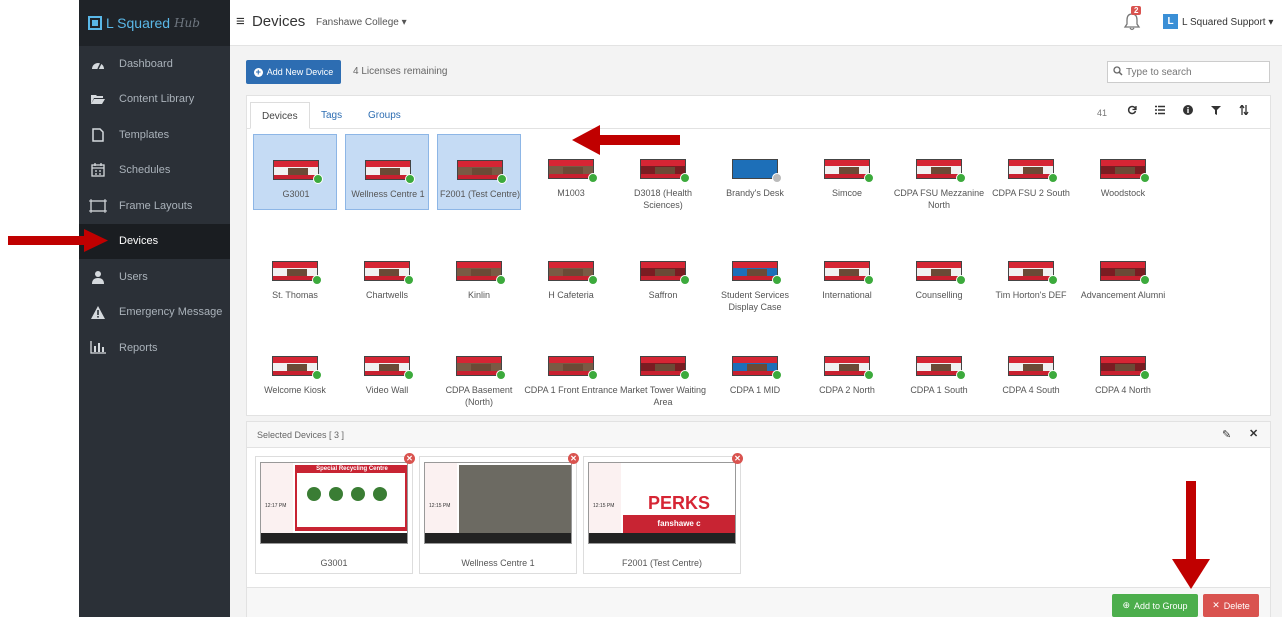 Image resolution: width=1282 pixels, height=617 pixels. I want to click on selected-device-card: 12:15 PM Wellness Centre 1 ✕, so click(499, 513).